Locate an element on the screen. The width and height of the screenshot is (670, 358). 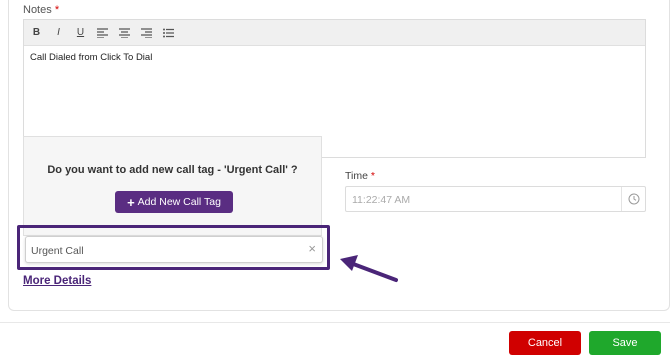
align-right-button is located at coordinates (146, 33).